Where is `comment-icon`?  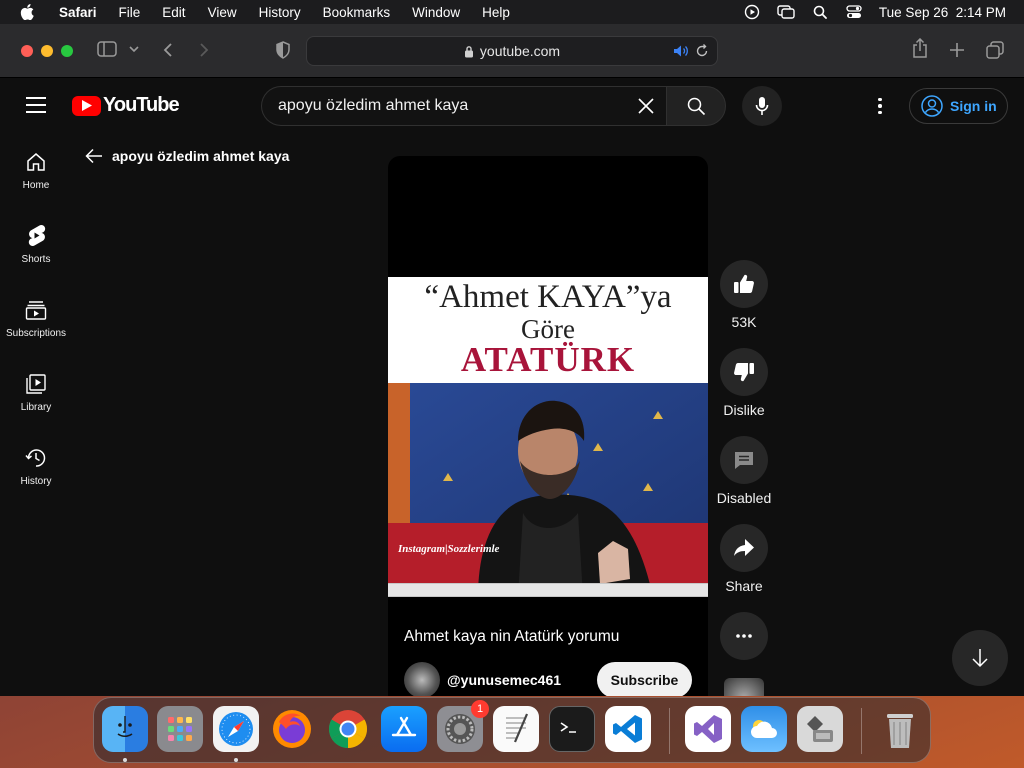
comment-icon is located at coordinates (744, 460).